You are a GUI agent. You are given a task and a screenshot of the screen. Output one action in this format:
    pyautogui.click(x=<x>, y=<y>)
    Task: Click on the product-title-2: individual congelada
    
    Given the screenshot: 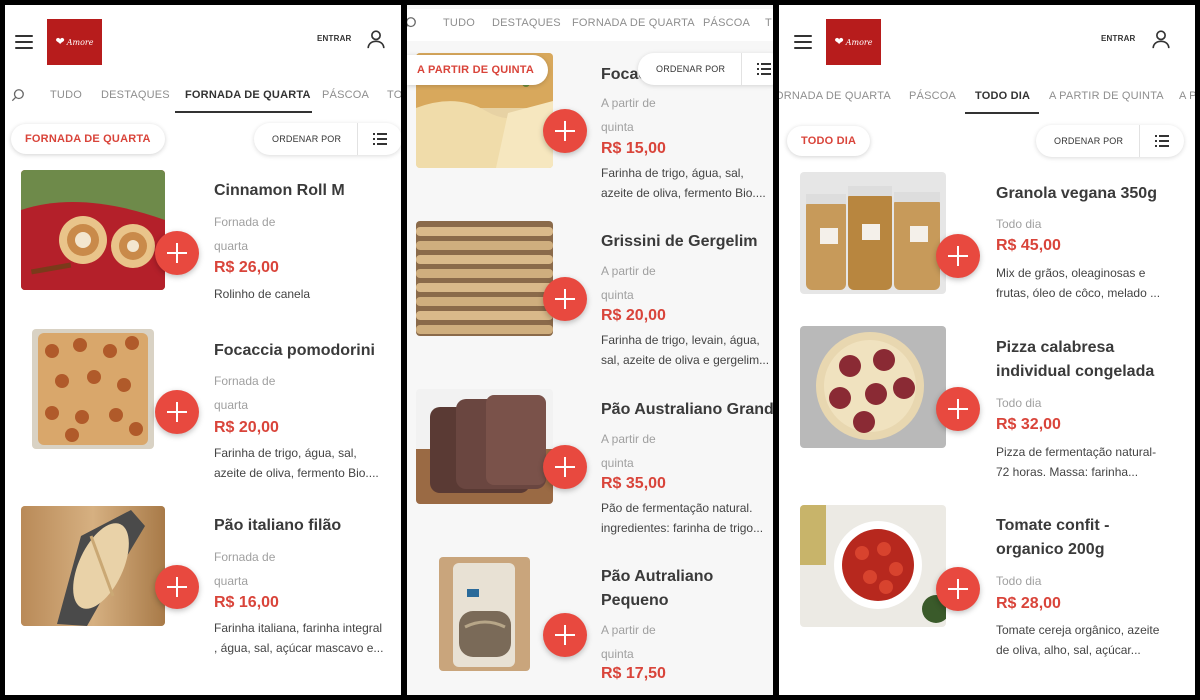 What is the action you would take?
    pyautogui.click(x=1075, y=372)
    